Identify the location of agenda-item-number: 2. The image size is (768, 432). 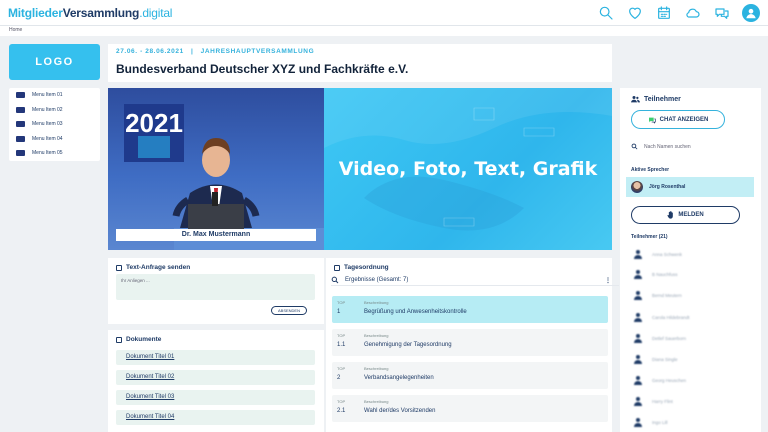
(339, 378).